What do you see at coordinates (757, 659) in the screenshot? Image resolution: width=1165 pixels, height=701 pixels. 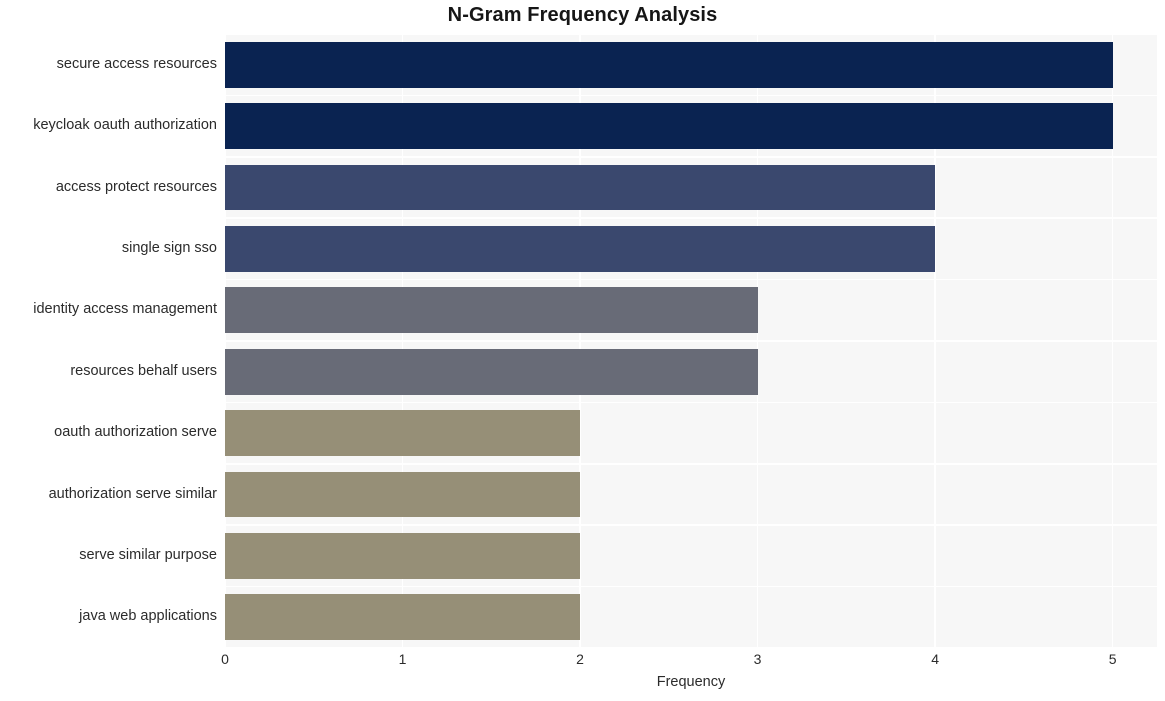 I see `x-axis-tick-label: 3` at bounding box center [757, 659].